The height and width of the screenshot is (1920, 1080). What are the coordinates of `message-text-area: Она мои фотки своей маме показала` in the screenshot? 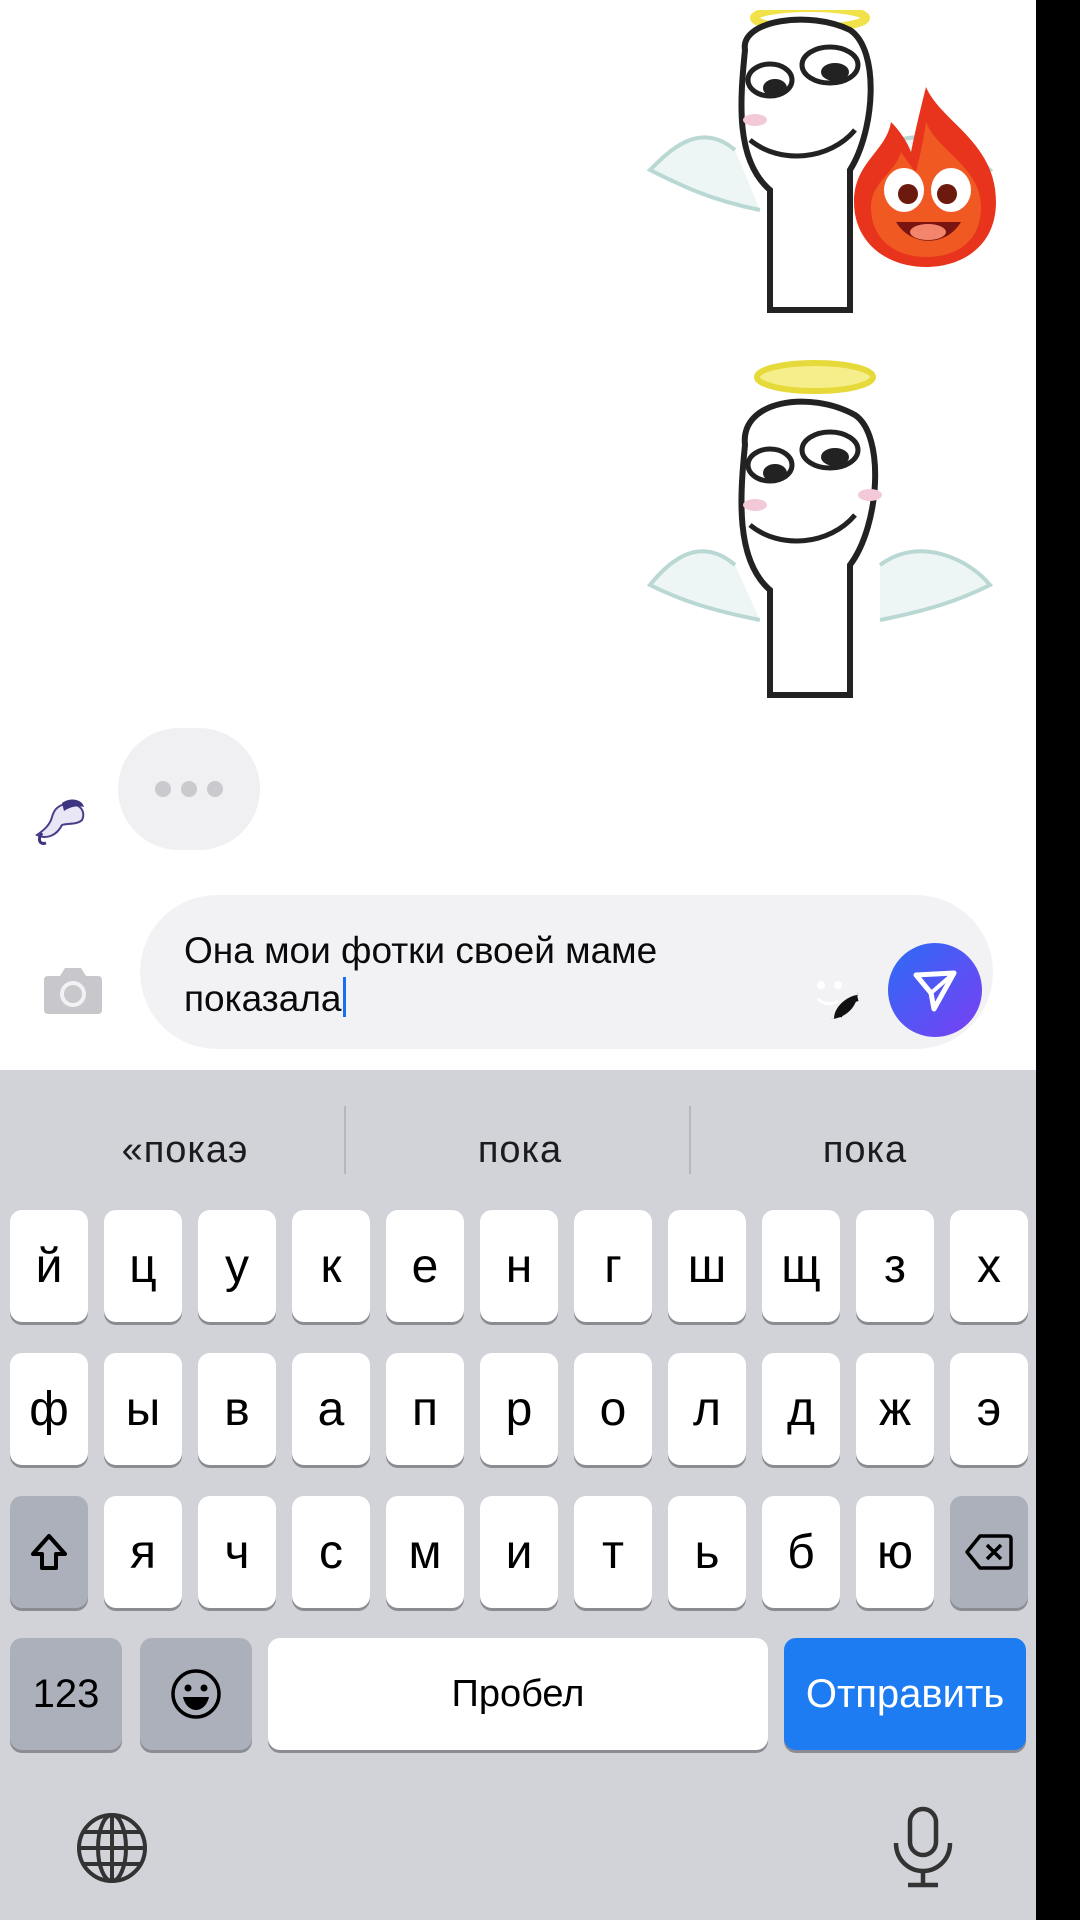 It's located at (484, 975).